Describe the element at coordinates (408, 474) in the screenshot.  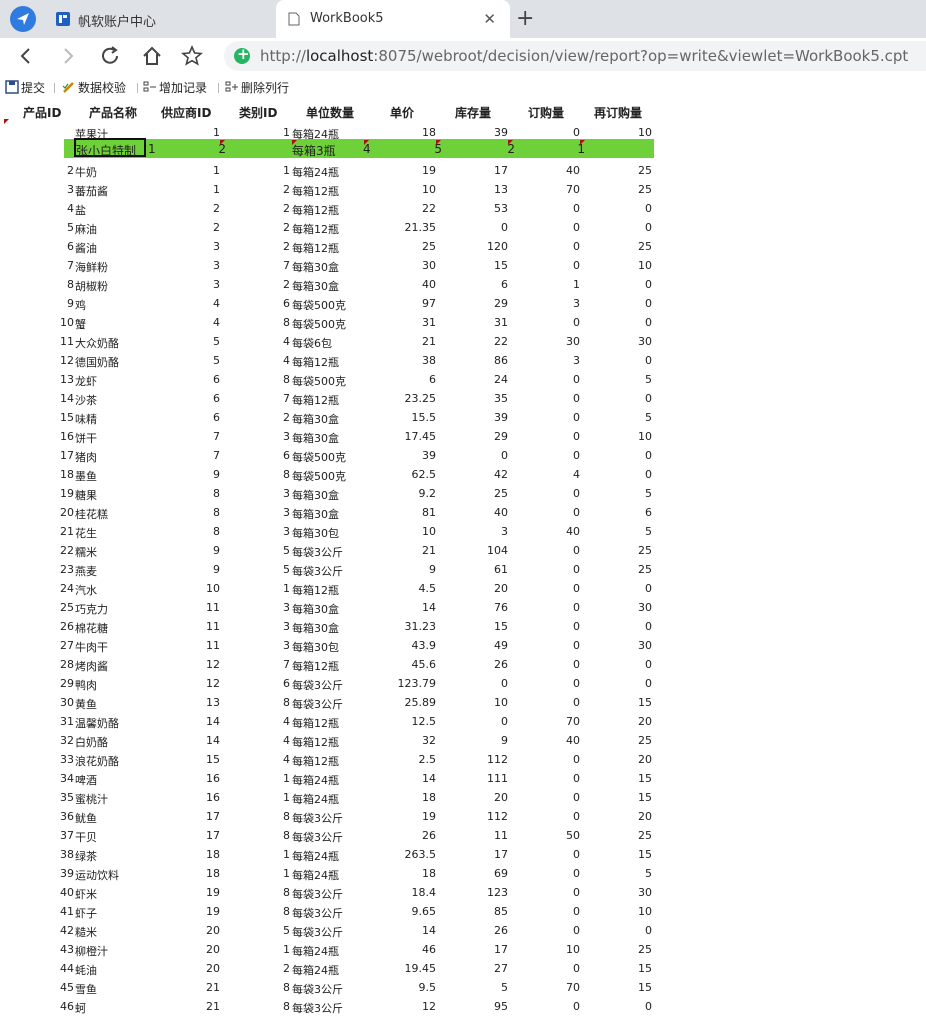
I see `cell-unit-price: 62.5` at that location.